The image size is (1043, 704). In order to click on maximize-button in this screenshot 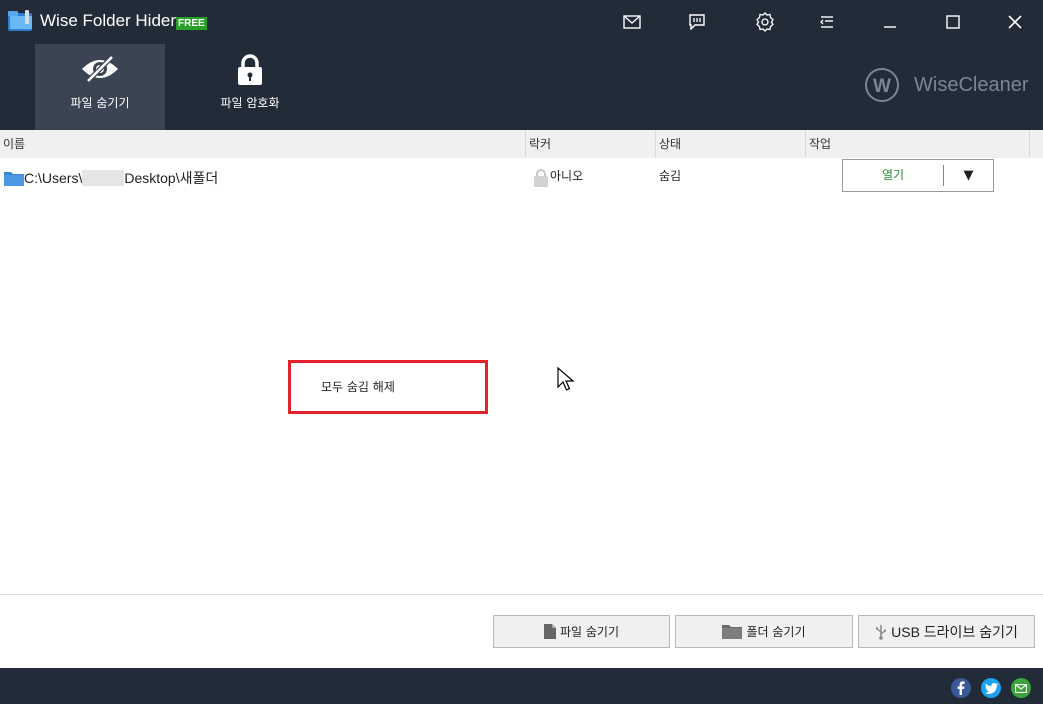, I will do `click(953, 22)`.